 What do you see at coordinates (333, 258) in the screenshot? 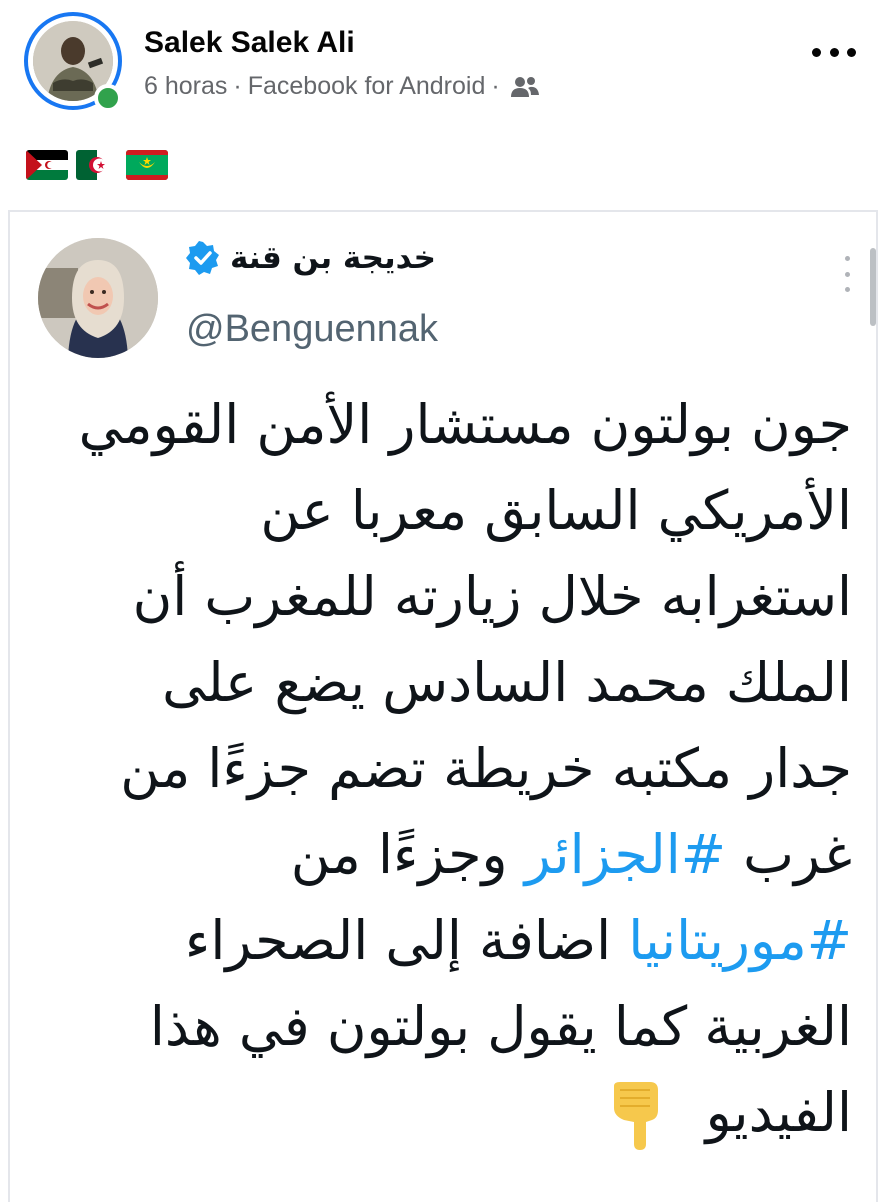
I see `tweet-author-name: خديجة بن قنة` at bounding box center [333, 258].